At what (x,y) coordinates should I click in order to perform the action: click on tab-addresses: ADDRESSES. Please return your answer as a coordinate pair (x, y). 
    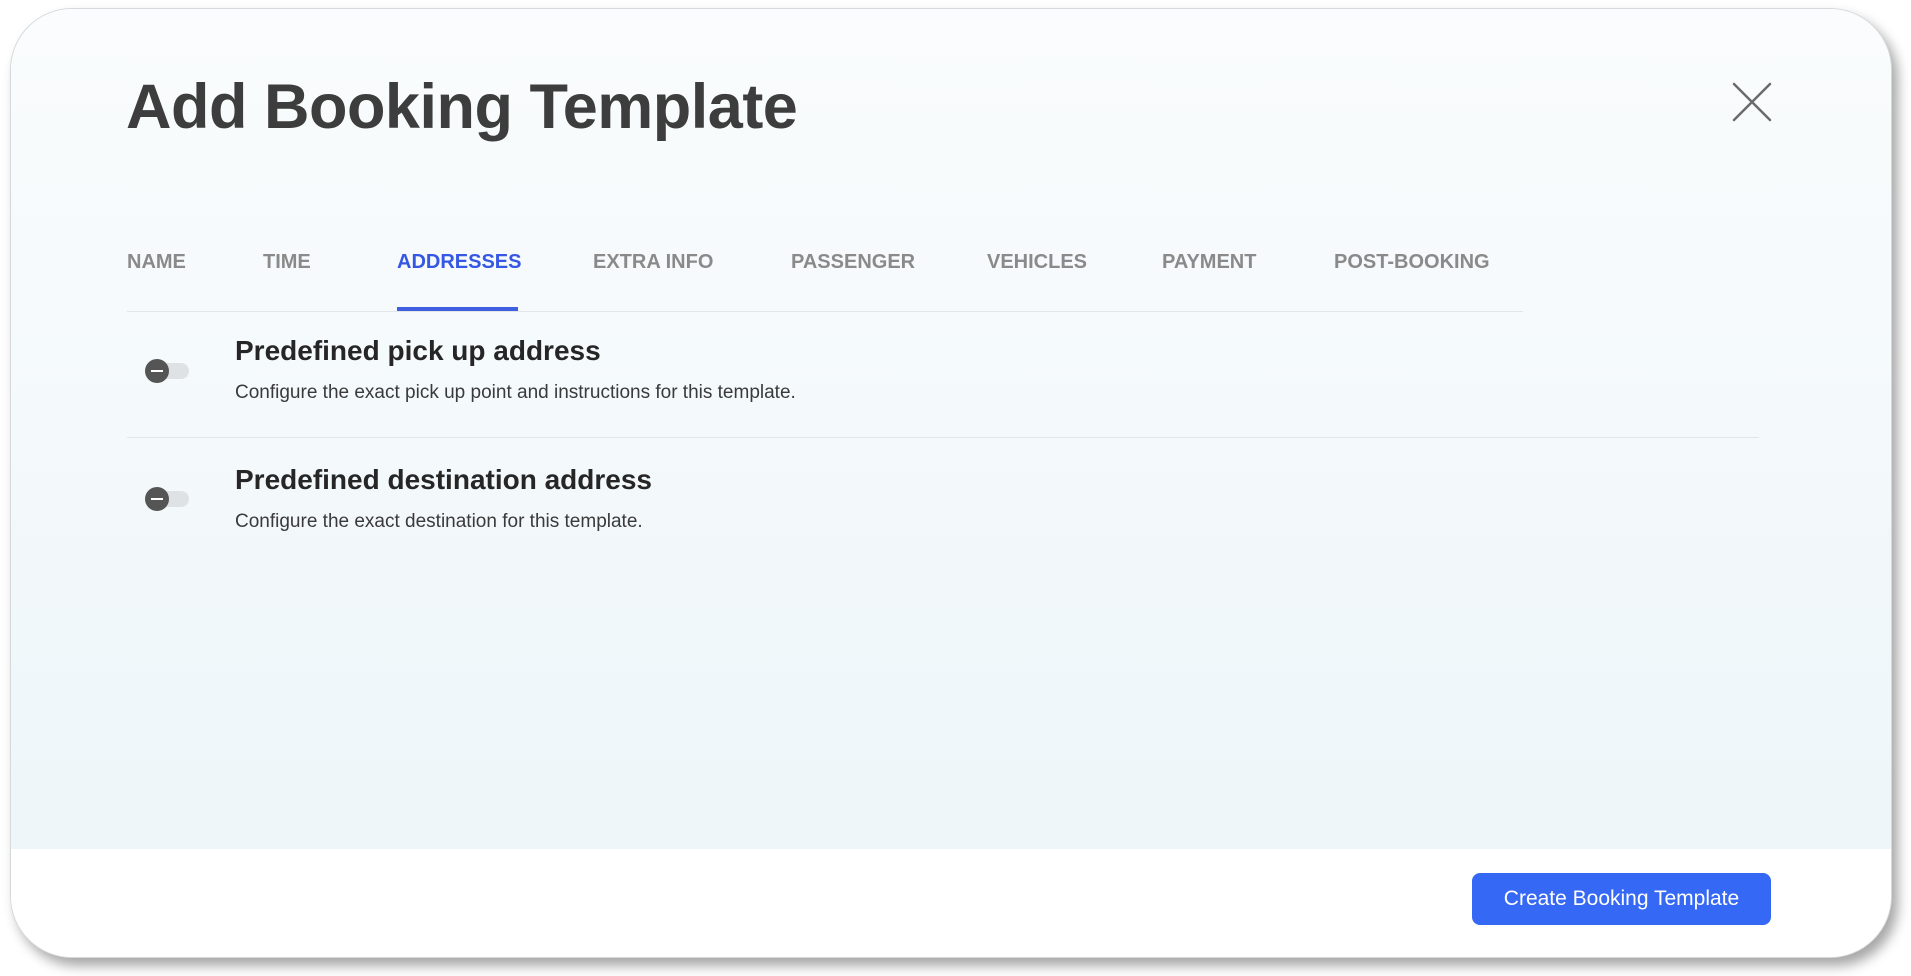
    Looking at the image, I should click on (459, 262).